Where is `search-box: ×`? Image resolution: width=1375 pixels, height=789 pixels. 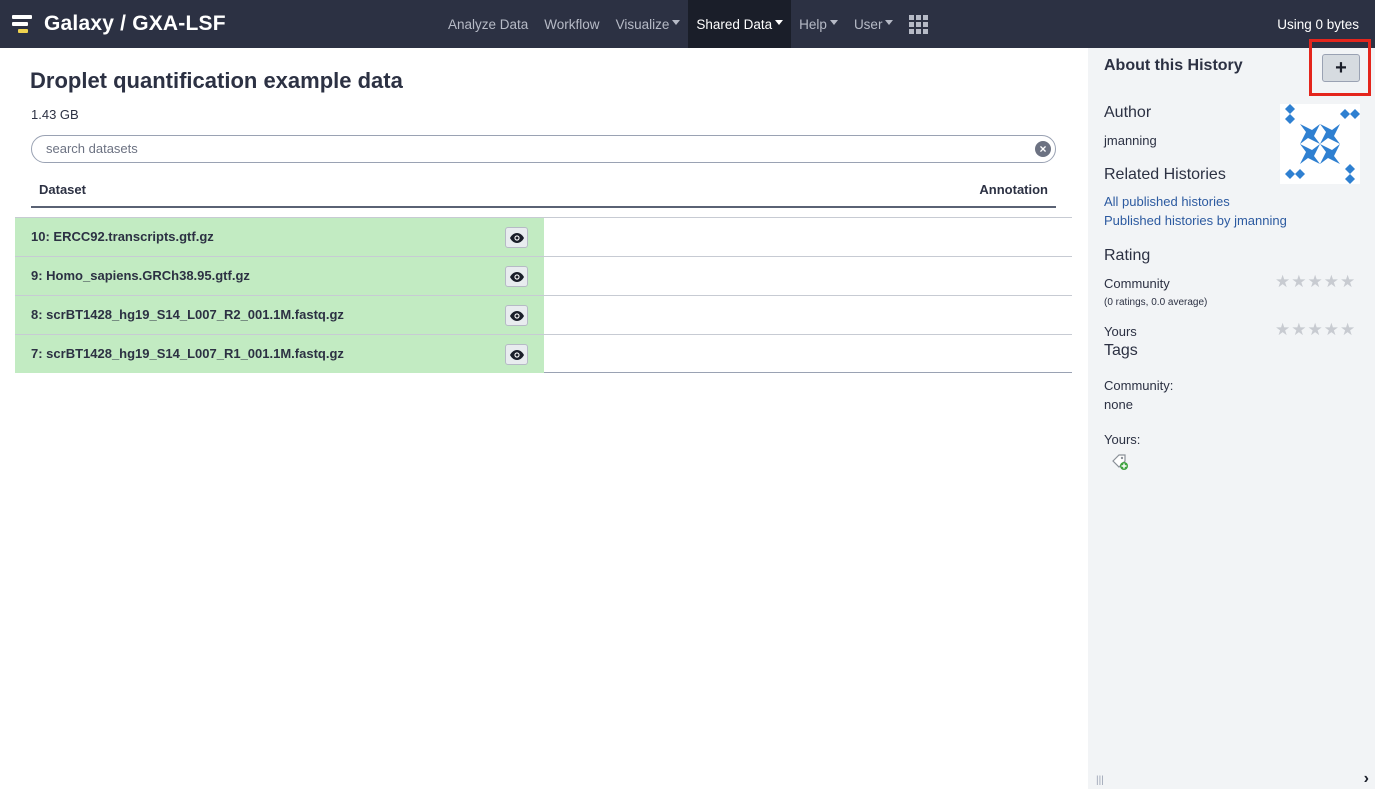 search-box: × is located at coordinates (543, 149).